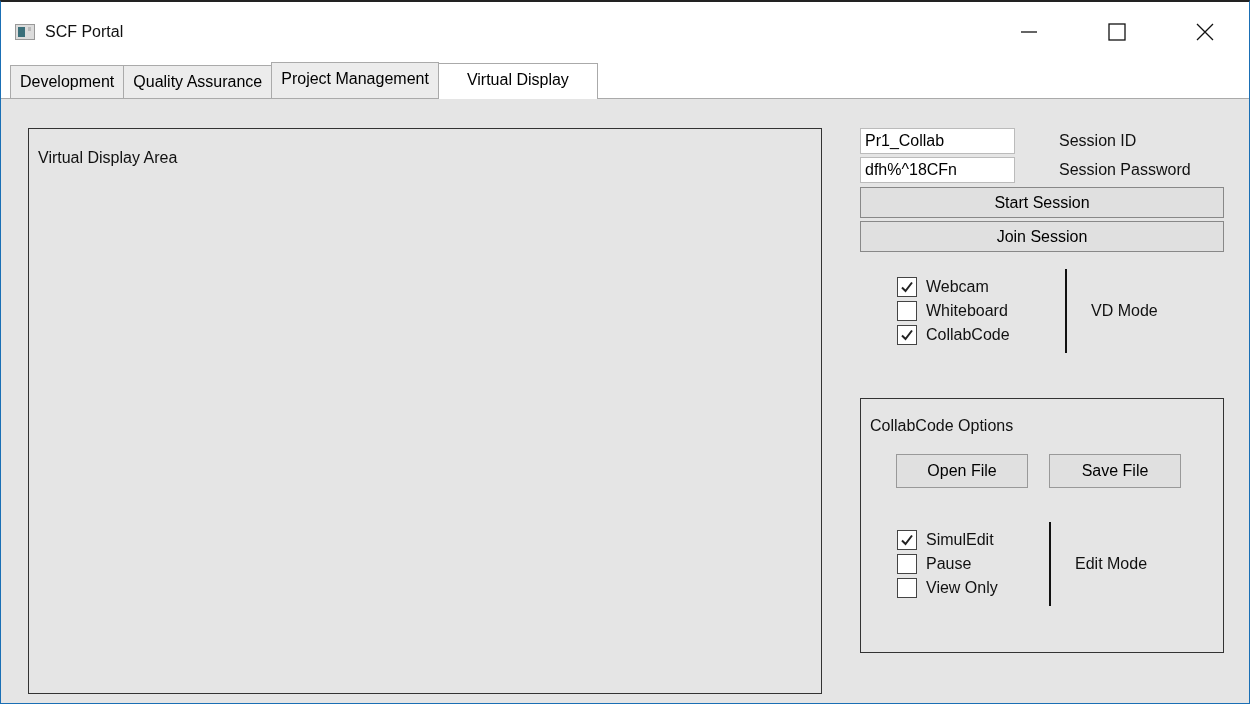  What do you see at coordinates (942, 426) in the screenshot?
I see `panel-title: CollabCode Options` at bounding box center [942, 426].